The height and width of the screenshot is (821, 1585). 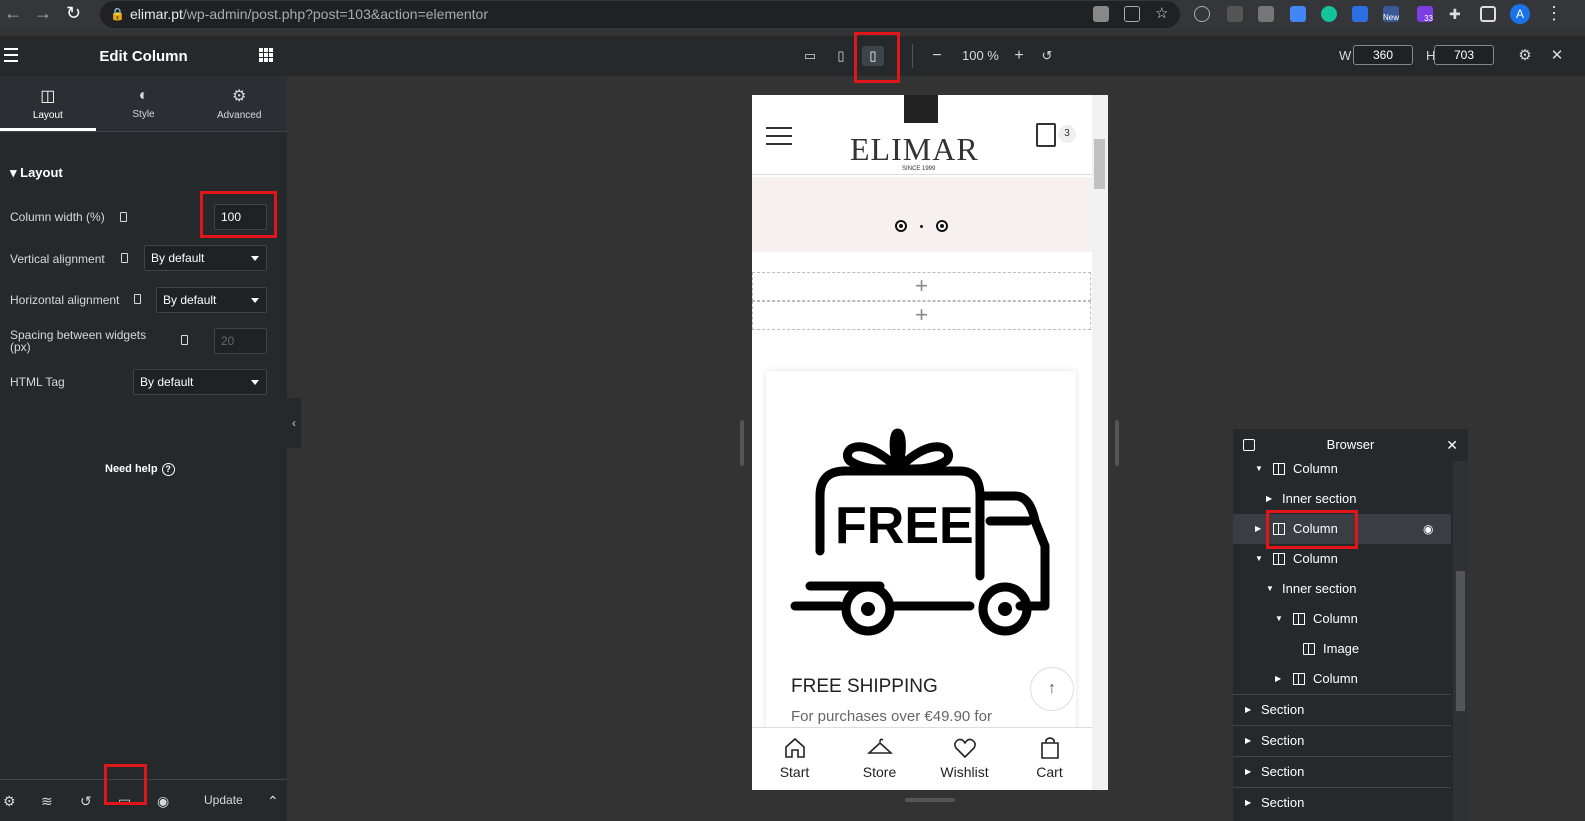 What do you see at coordinates (1163, 14) in the screenshot?
I see `star-icon: ☆` at bounding box center [1163, 14].